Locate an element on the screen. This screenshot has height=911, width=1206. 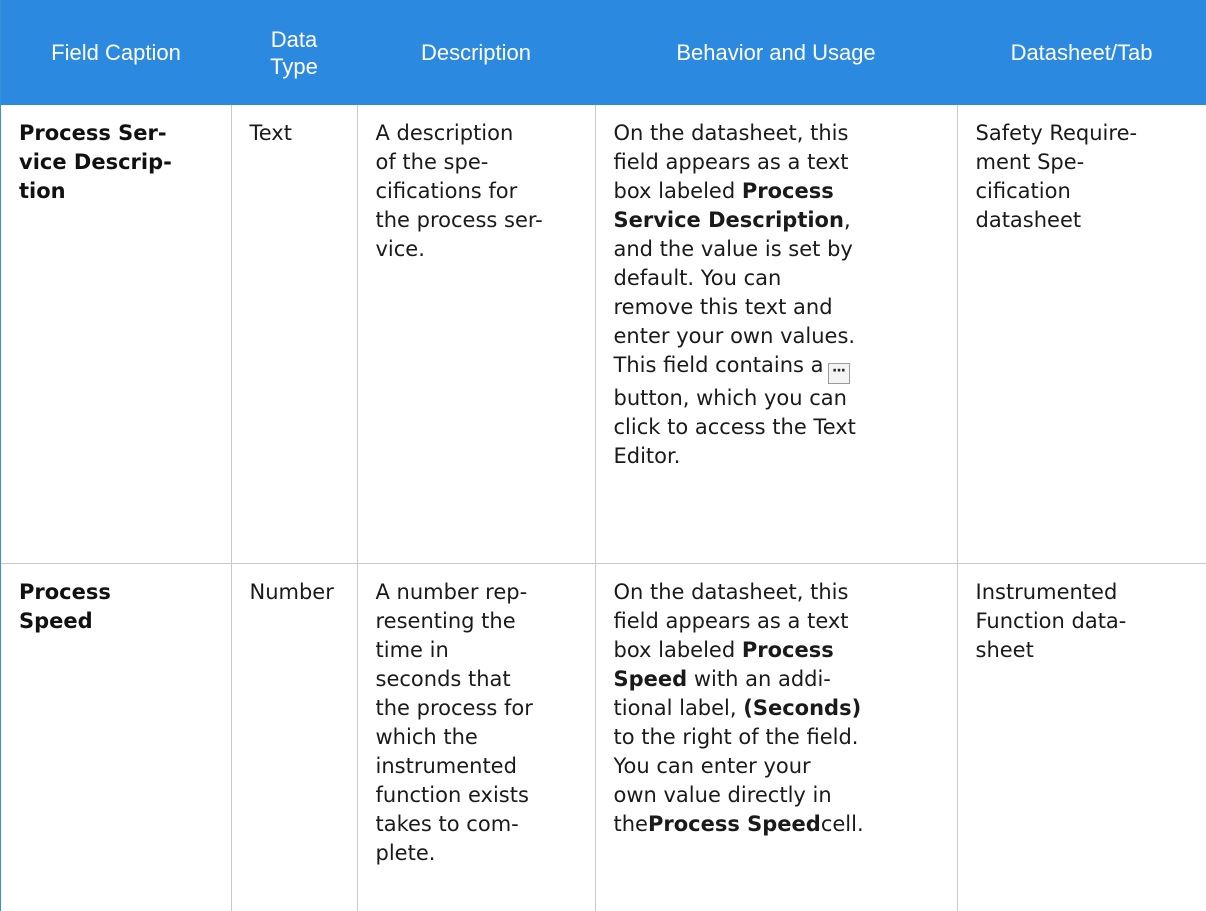
behavior-line: Service Description, is located at coordinates (779, 220).